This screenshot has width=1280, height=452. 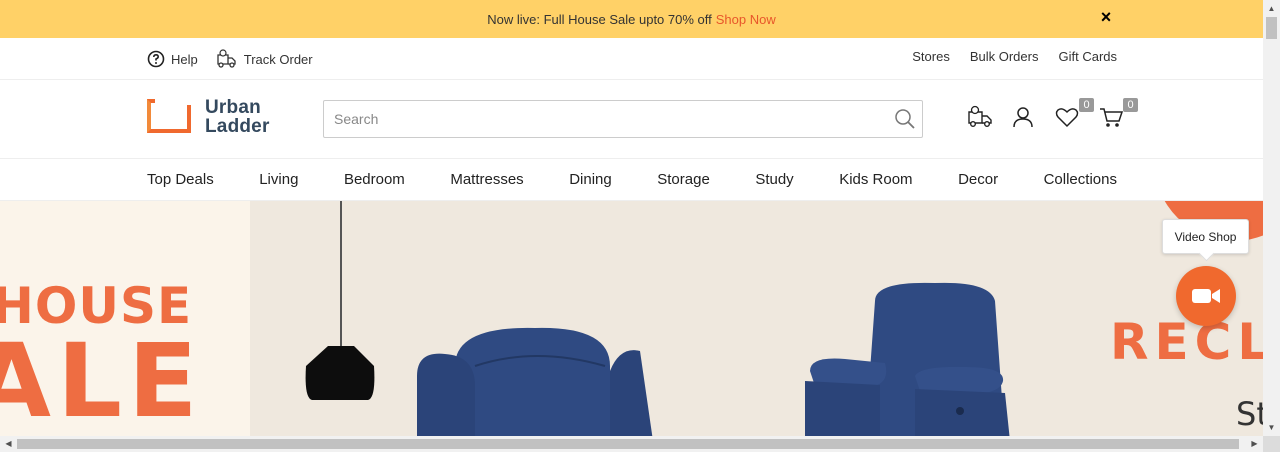 What do you see at coordinates (1186, 342) in the screenshot?
I see `hero-right-heading: RECL` at bounding box center [1186, 342].